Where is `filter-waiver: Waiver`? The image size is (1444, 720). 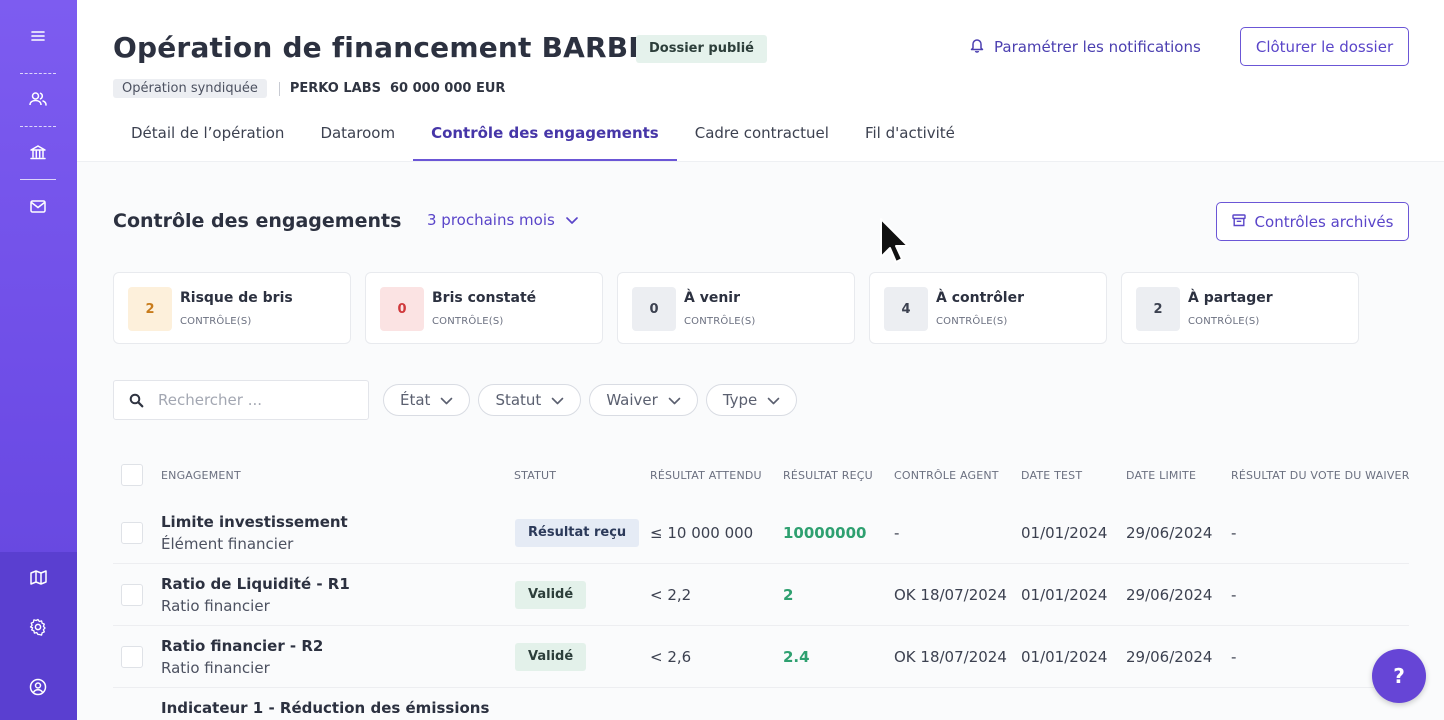 filter-waiver: Waiver is located at coordinates (643, 400).